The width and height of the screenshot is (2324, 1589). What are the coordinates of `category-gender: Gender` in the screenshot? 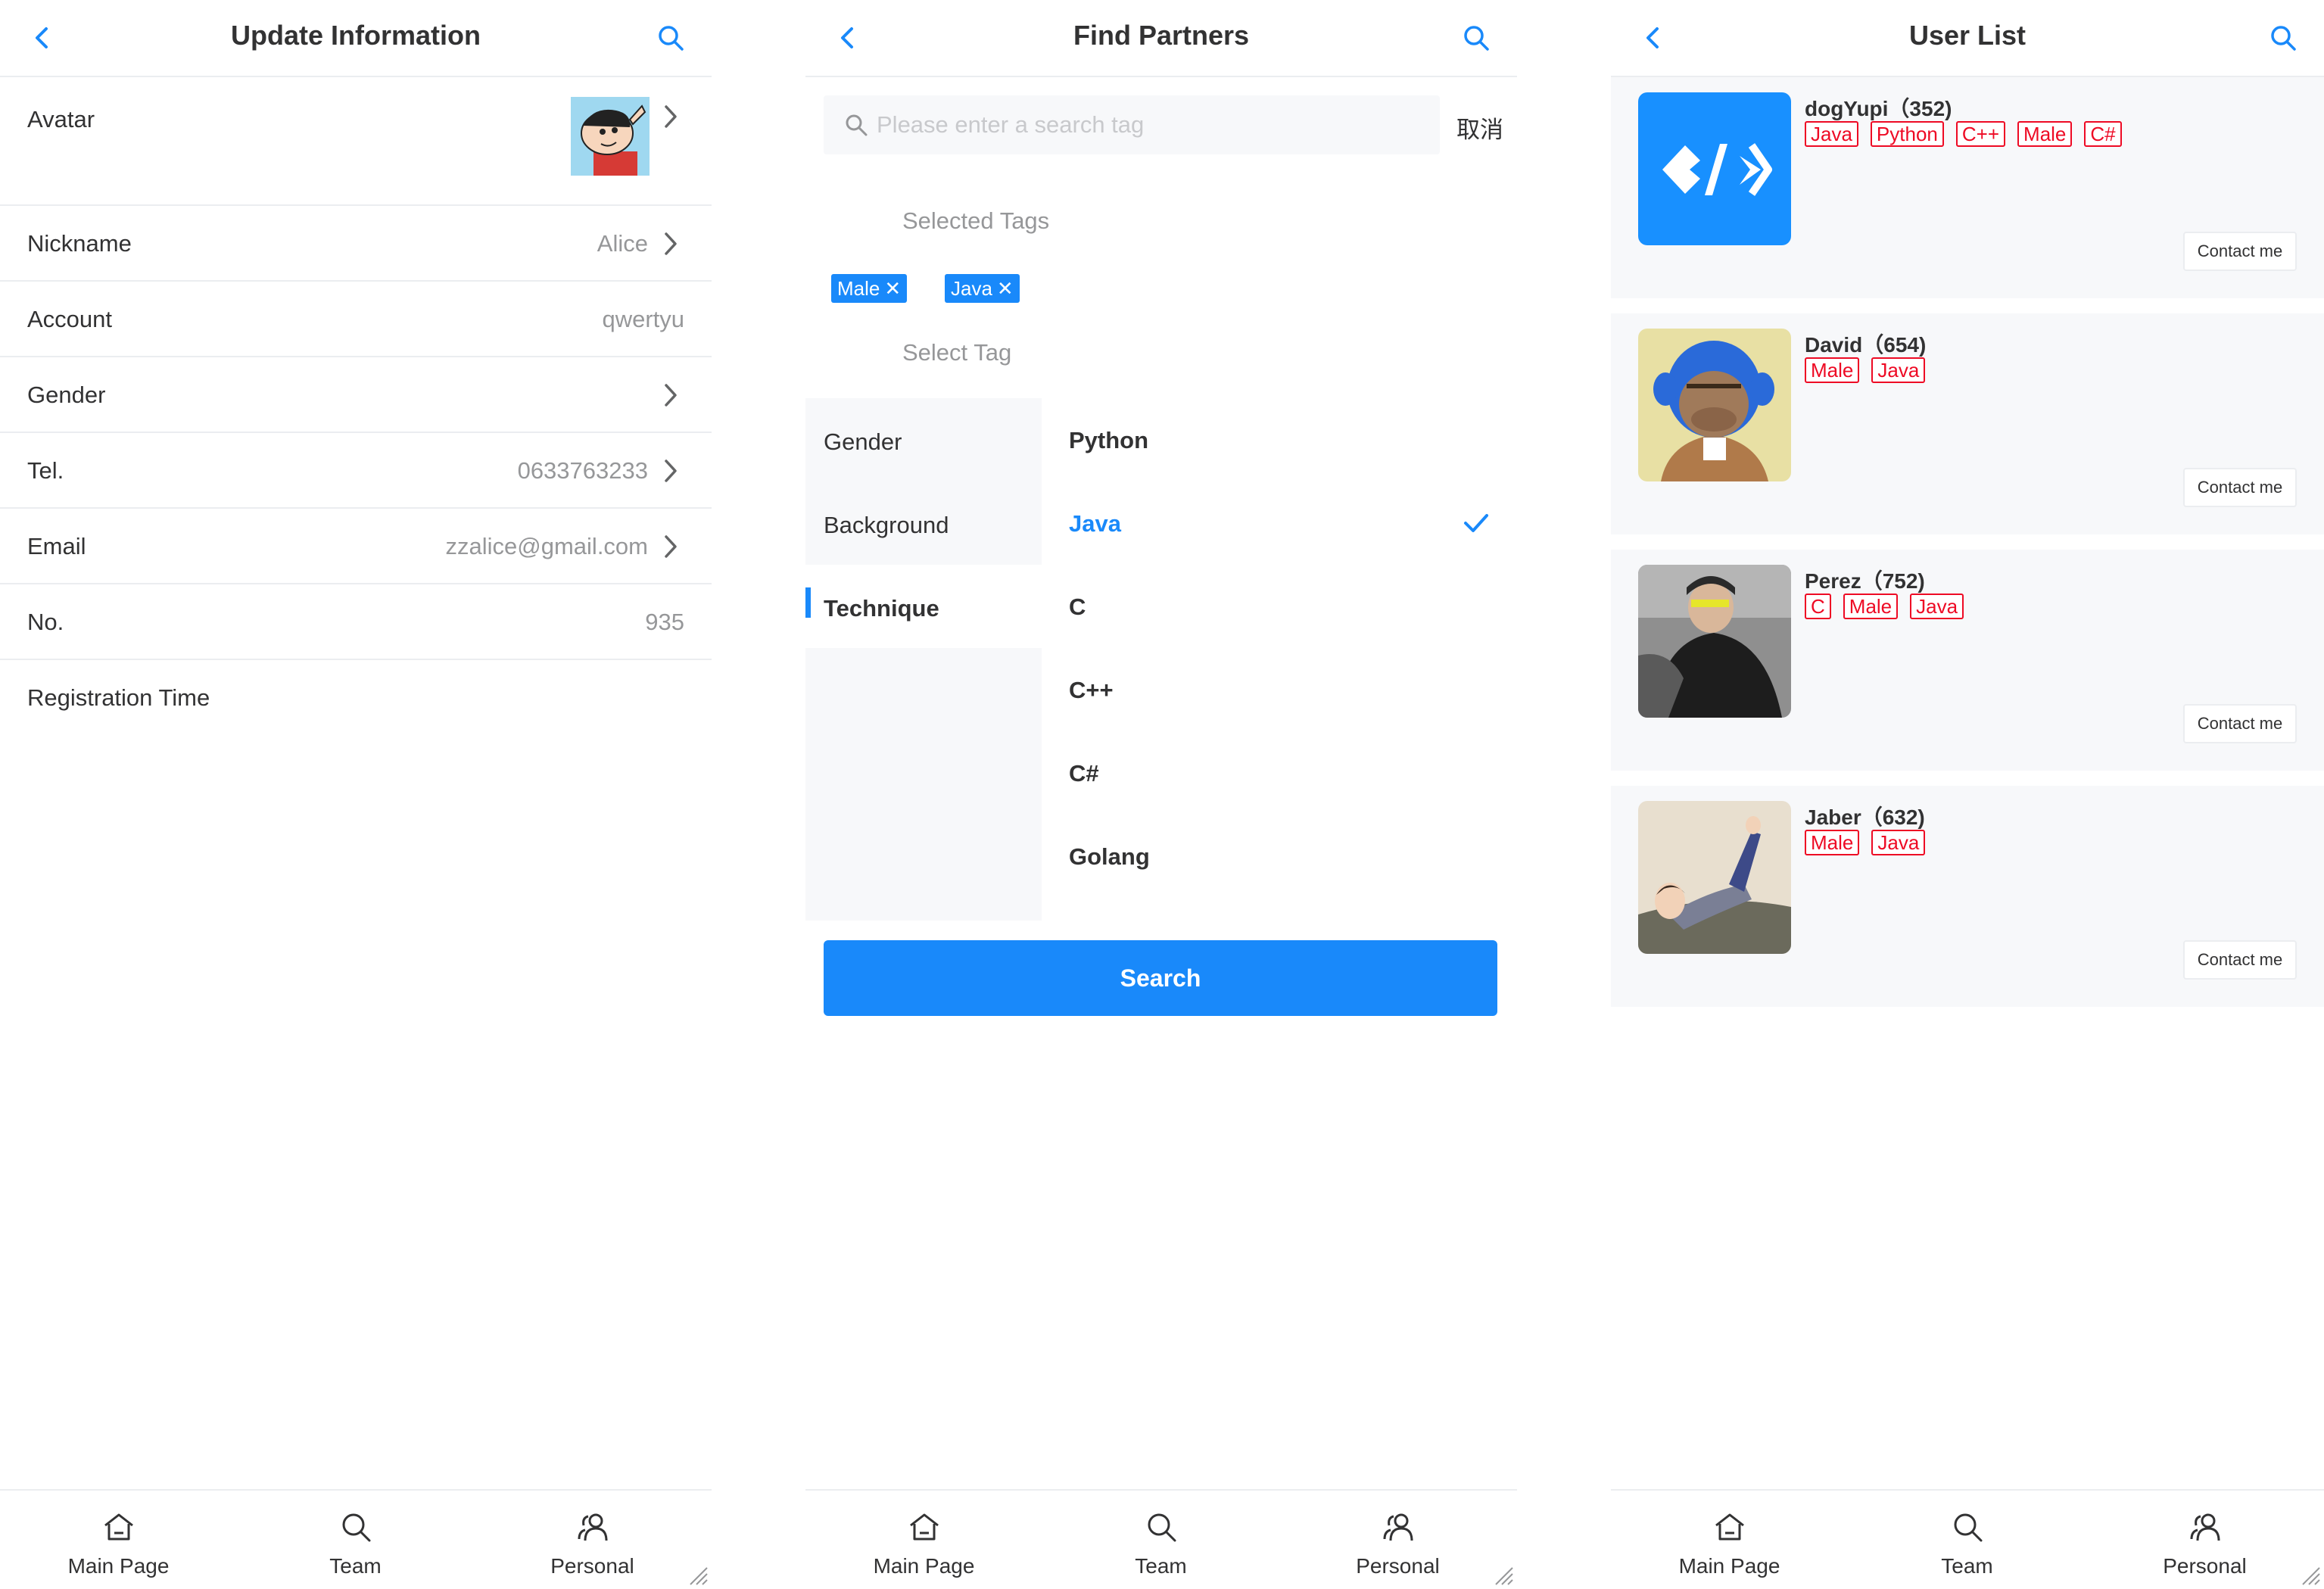 It's located at (924, 439).